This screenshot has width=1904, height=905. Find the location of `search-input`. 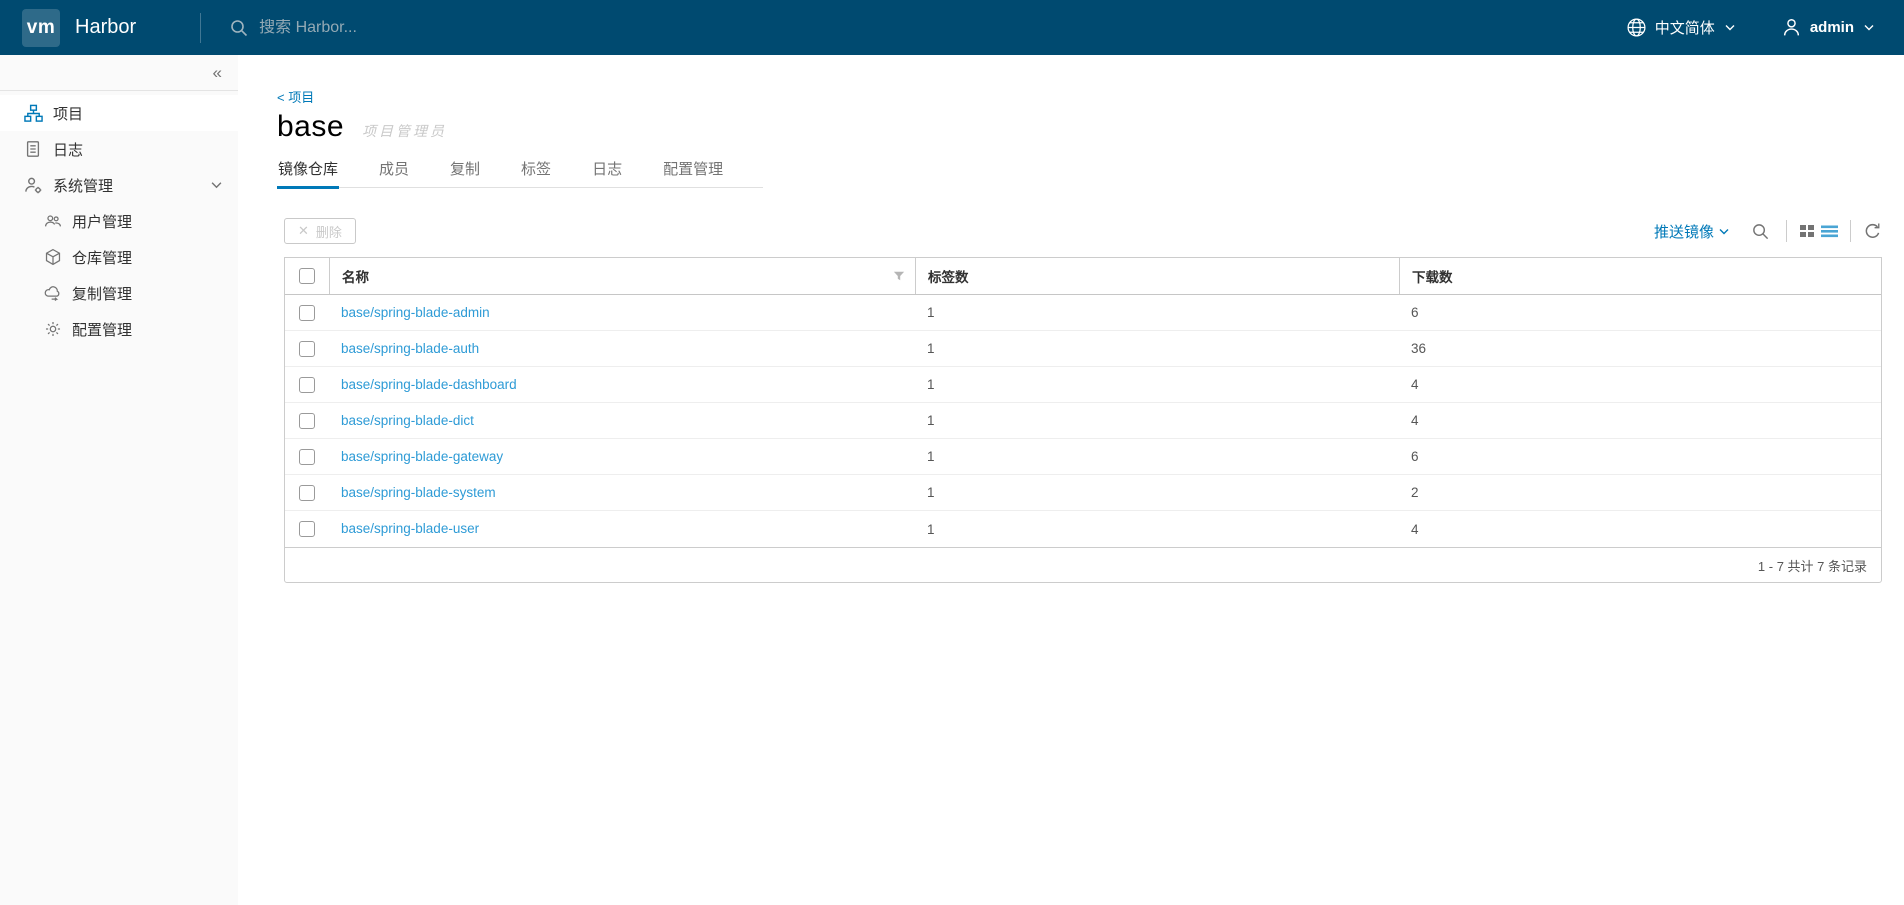

search-input is located at coordinates (469, 27).